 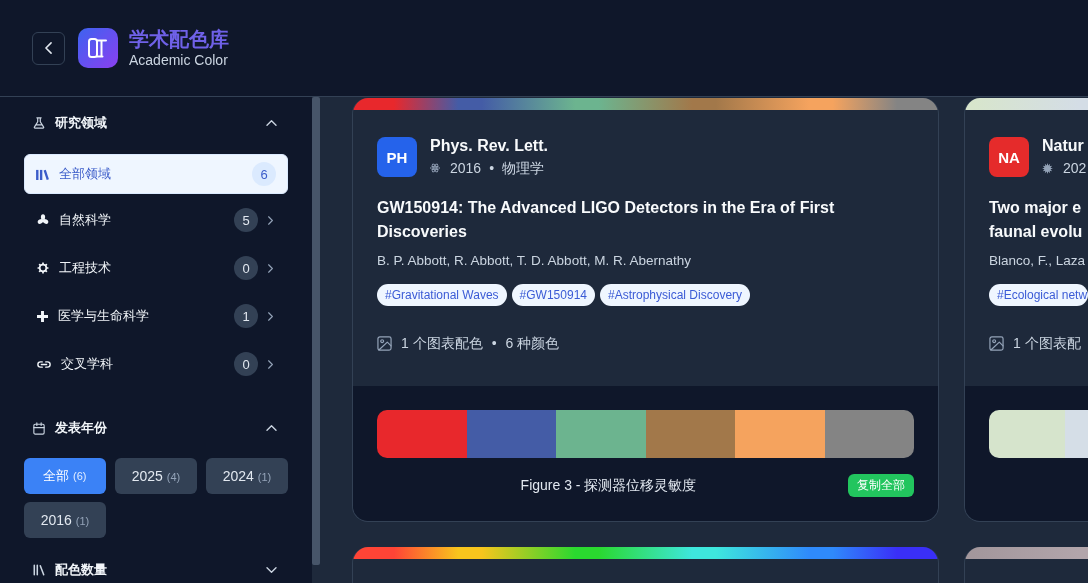 I want to click on year-filter-chip: 全部 (6), so click(x=65, y=476).